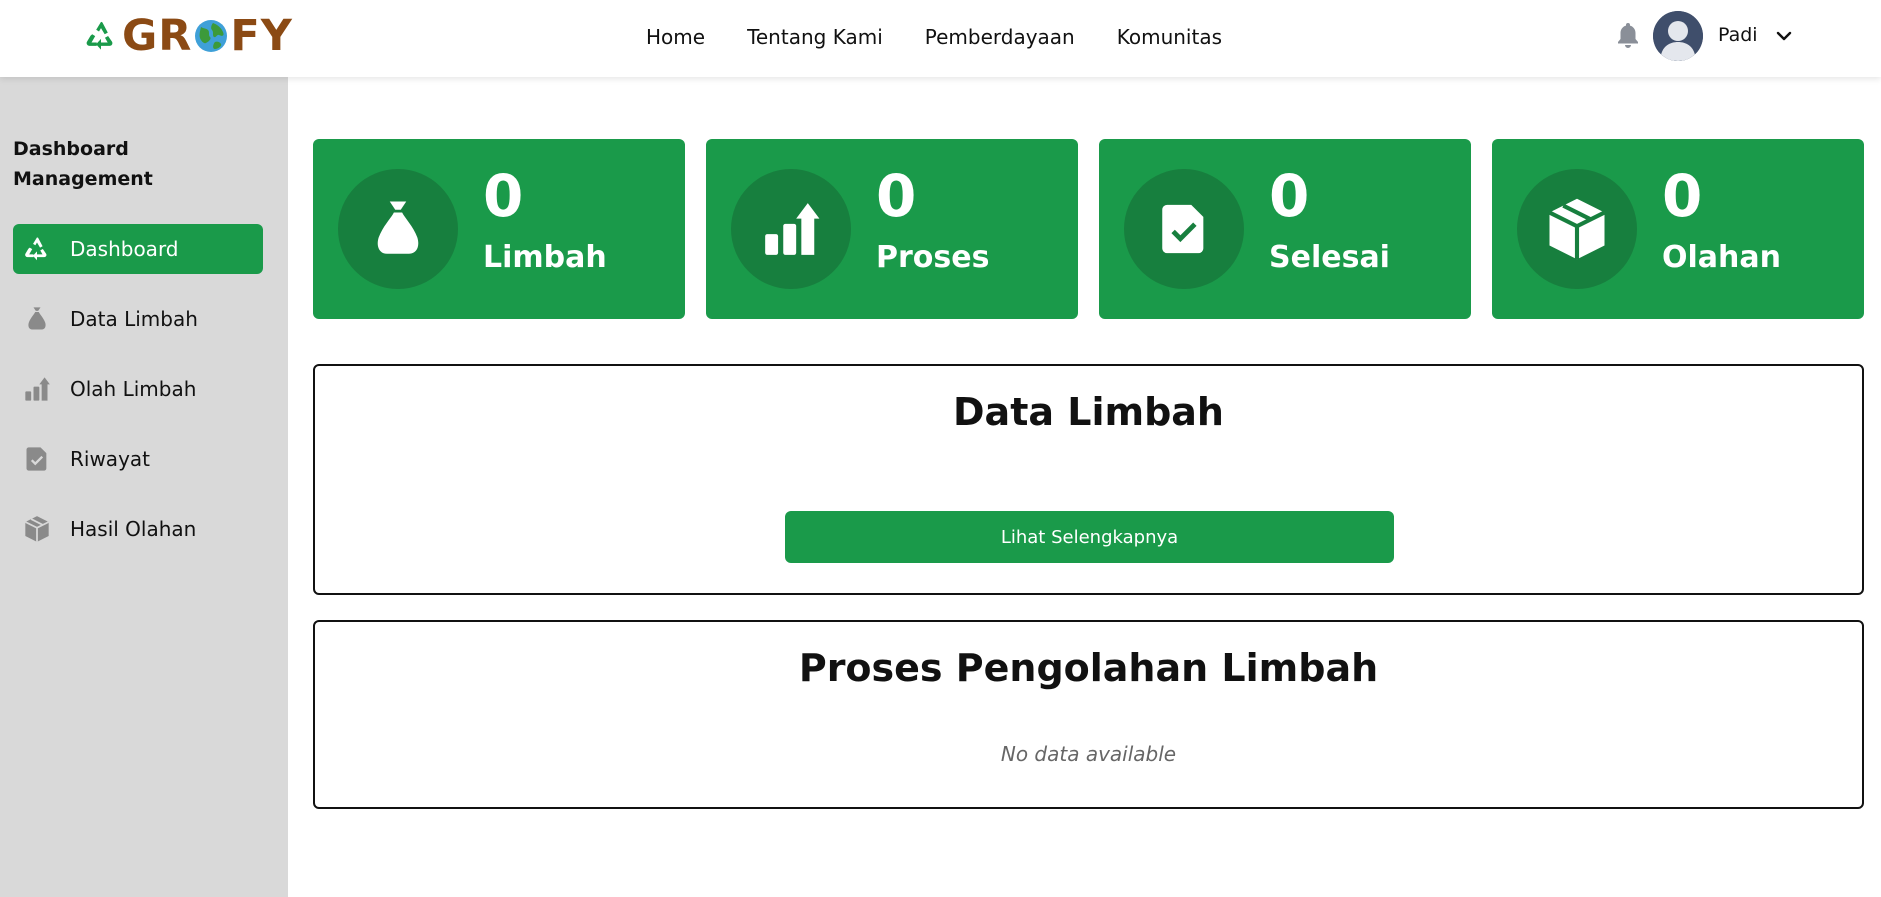 The image size is (1881, 897). I want to click on nav-tentang-kami: Tentang Kami, so click(815, 37).